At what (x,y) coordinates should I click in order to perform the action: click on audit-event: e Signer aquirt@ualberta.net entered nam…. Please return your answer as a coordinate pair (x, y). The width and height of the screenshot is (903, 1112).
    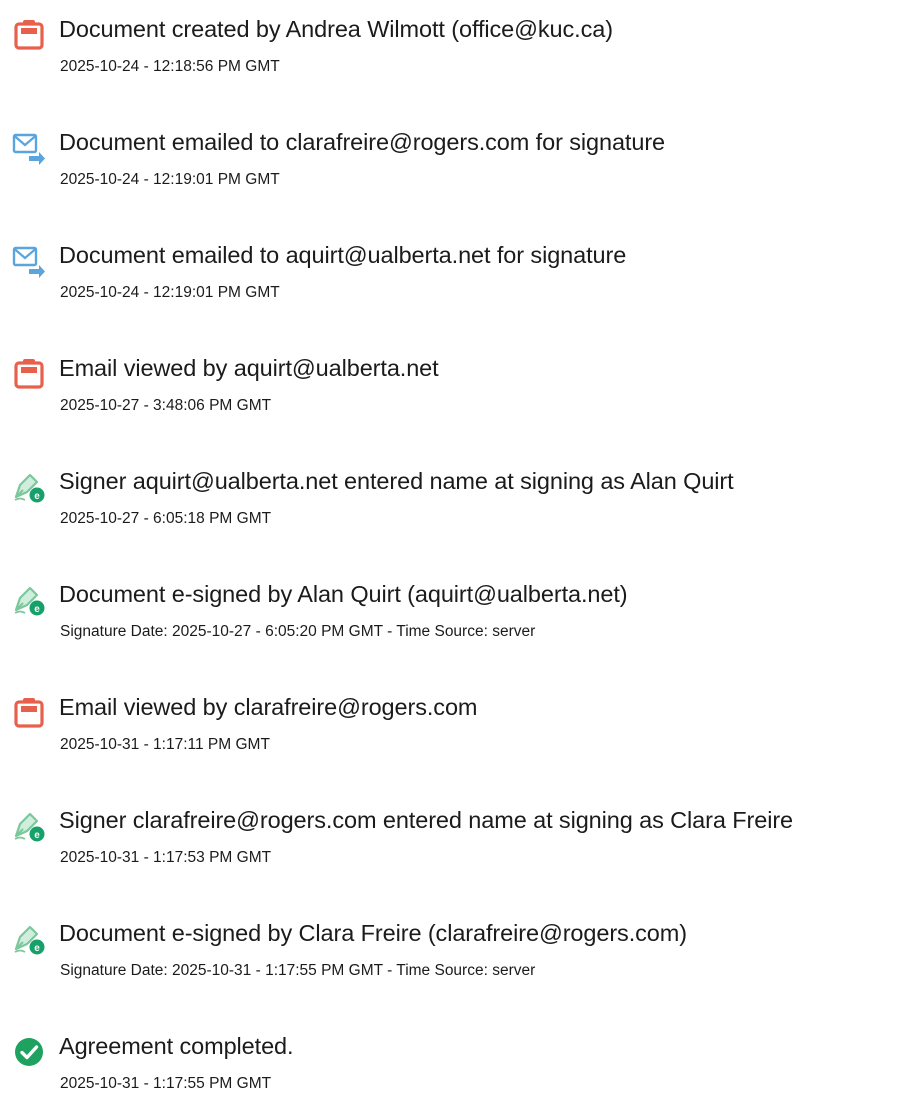
    Looking at the image, I should click on (451, 507).